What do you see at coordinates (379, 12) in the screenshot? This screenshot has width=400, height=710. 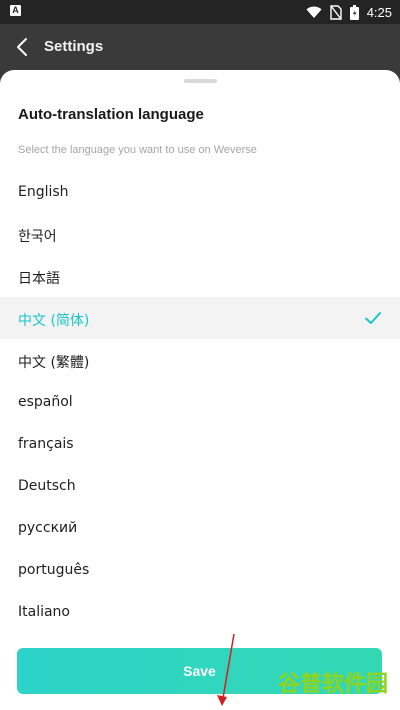 I see `status-time: 4:25` at bounding box center [379, 12].